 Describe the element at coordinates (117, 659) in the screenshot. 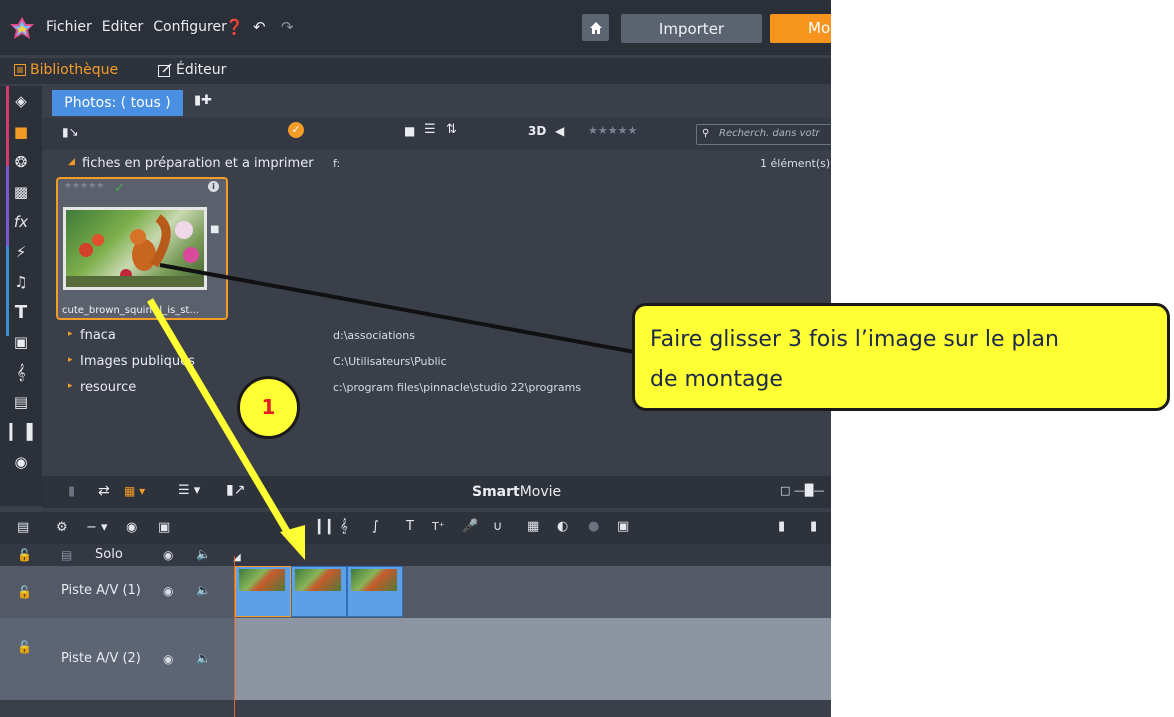

I see `track-header: 🔓 Piste A/V (2) ◉ 🔈` at that location.